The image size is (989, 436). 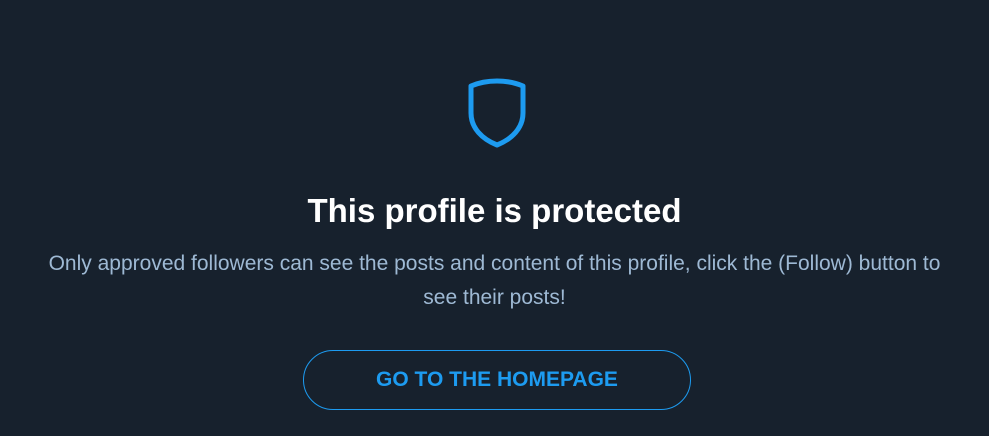 What do you see at coordinates (497, 113) in the screenshot?
I see `shield-icon` at bounding box center [497, 113].